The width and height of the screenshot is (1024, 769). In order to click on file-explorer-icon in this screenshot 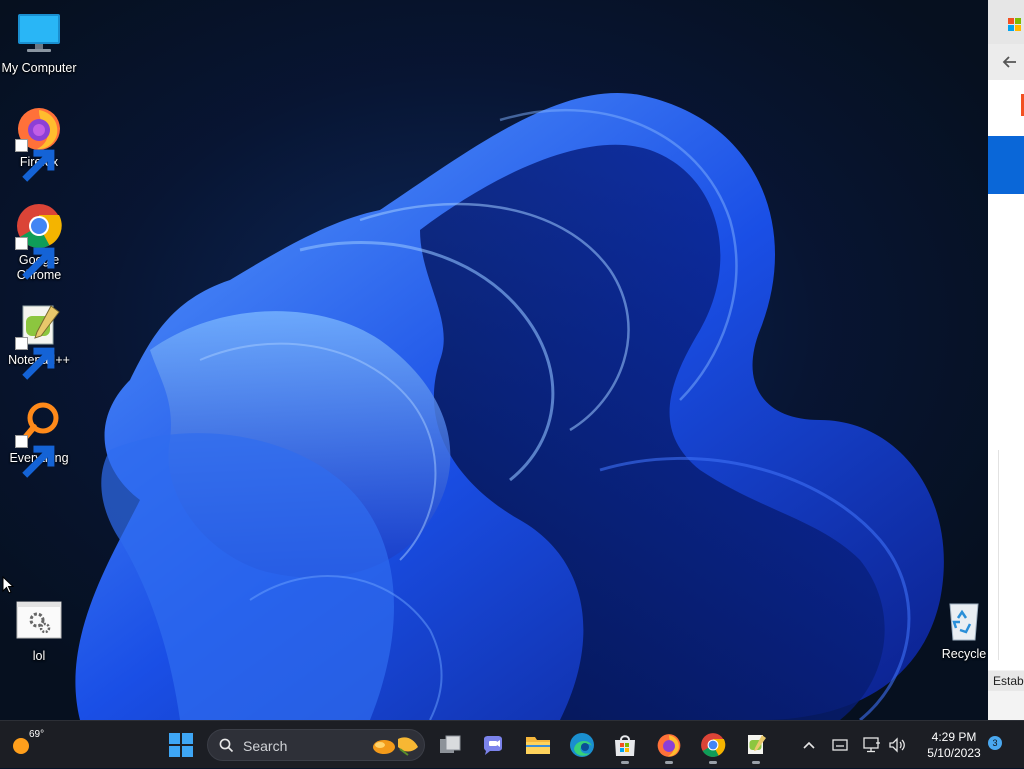, I will do `click(538, 745)`.